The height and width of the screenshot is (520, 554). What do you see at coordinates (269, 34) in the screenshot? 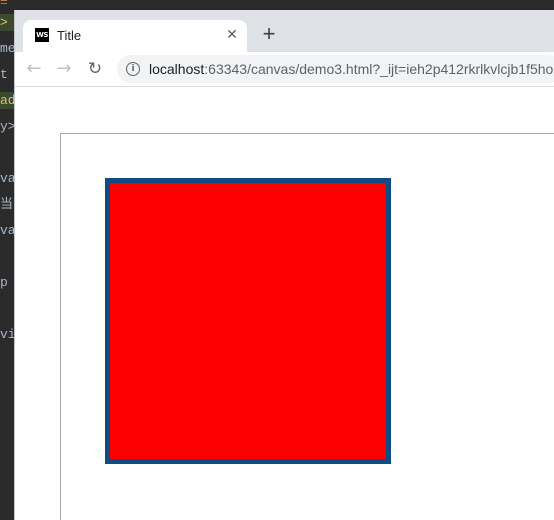
I see `new-tab-button: +` at bounding box center [269, 34].